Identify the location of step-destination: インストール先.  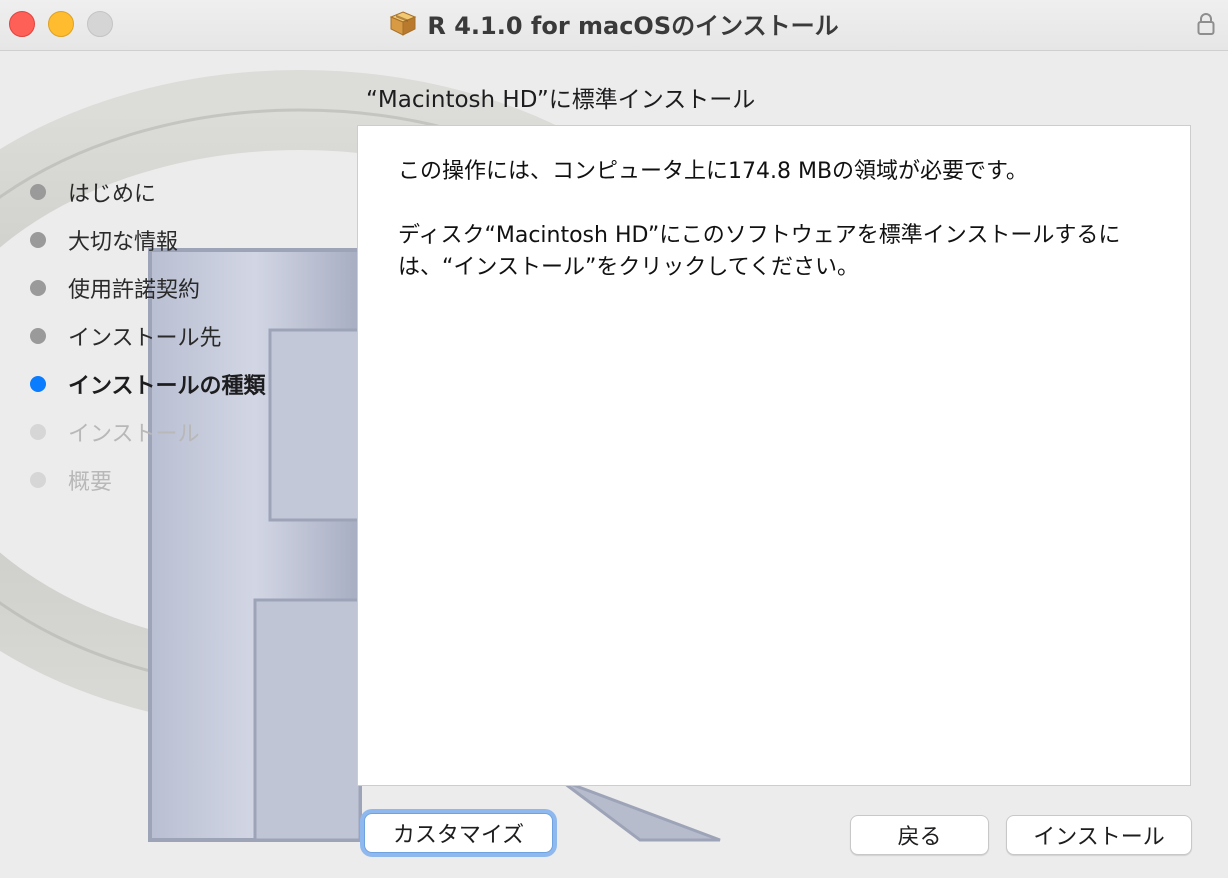
(148, 336).